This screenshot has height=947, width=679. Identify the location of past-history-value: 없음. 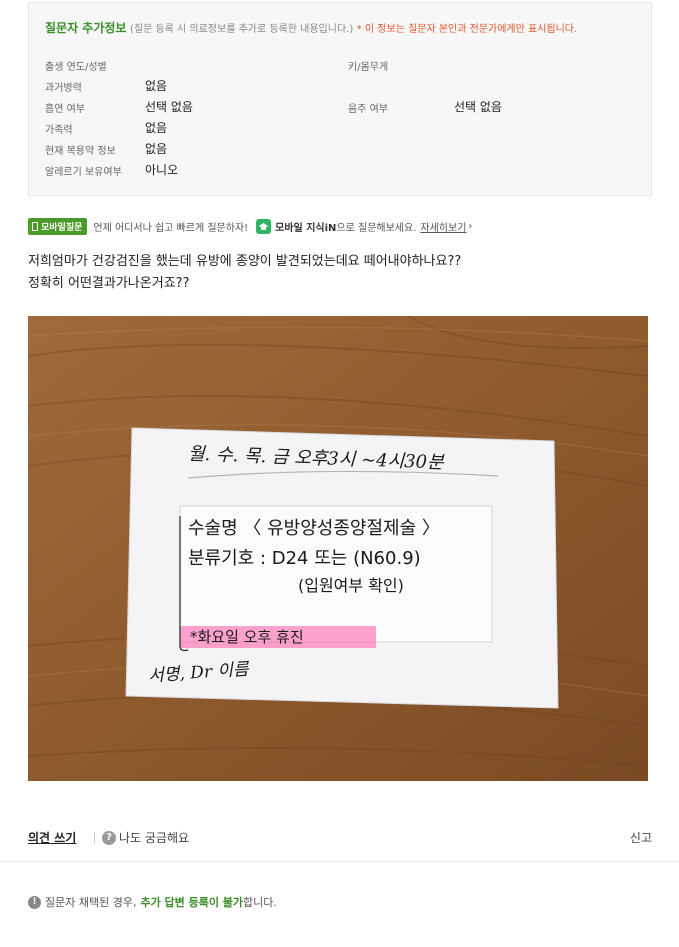
(156, 86).